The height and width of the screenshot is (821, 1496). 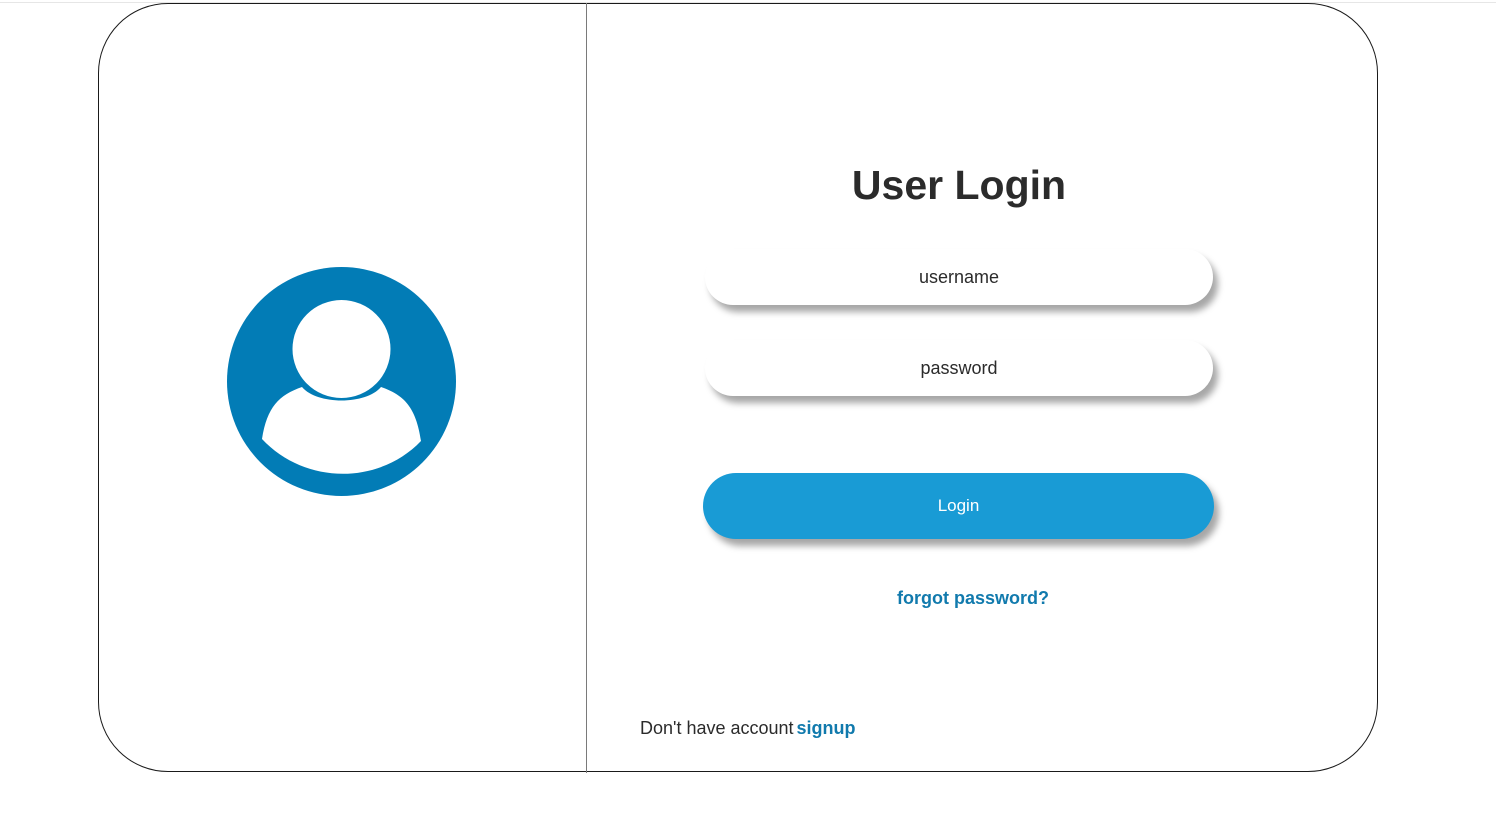 What do you see at coordinates (958, 506) in the screenshot?
I see `login-button: Login` at bounding box center [958, 506].